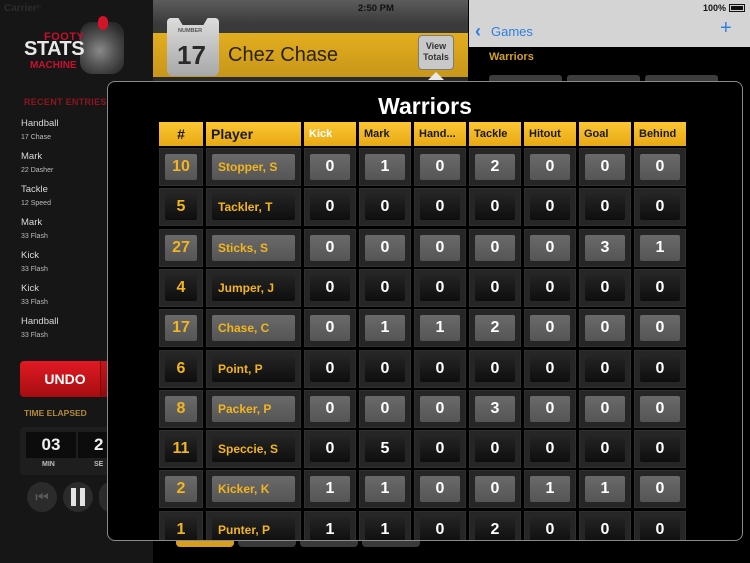  Describe the element at coordinates (181, 207) in the screenshot. I see `player-number-cell: 5` at that location.